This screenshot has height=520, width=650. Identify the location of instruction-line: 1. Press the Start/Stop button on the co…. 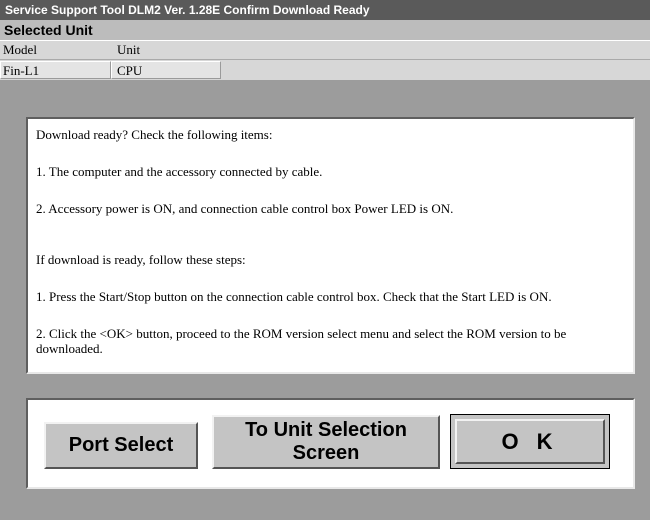
(294, 296).